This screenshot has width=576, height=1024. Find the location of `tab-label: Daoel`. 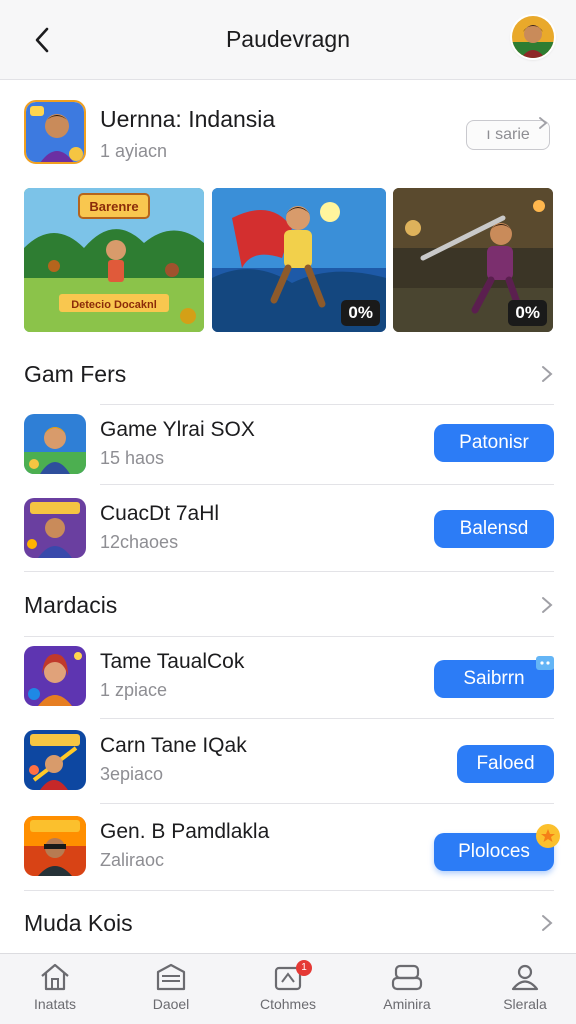

tab-label: Daoel is located at coordinates (171, 1004).